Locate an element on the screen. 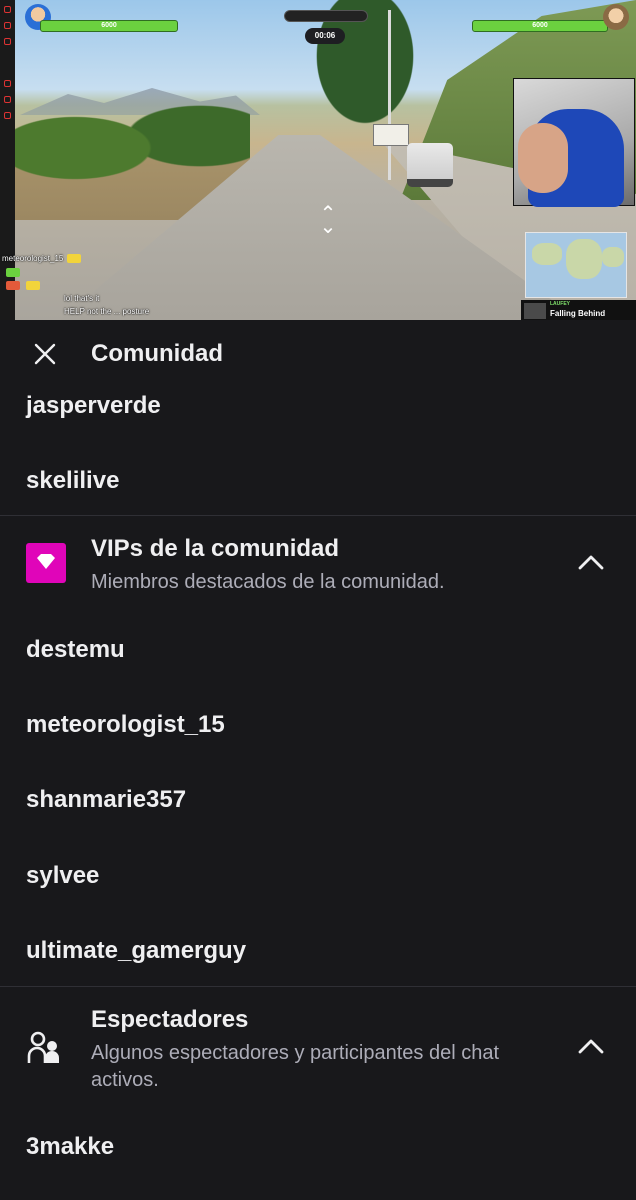  overlay-chat-text: HELP not the ... posture is located at coordinates (107, 311).